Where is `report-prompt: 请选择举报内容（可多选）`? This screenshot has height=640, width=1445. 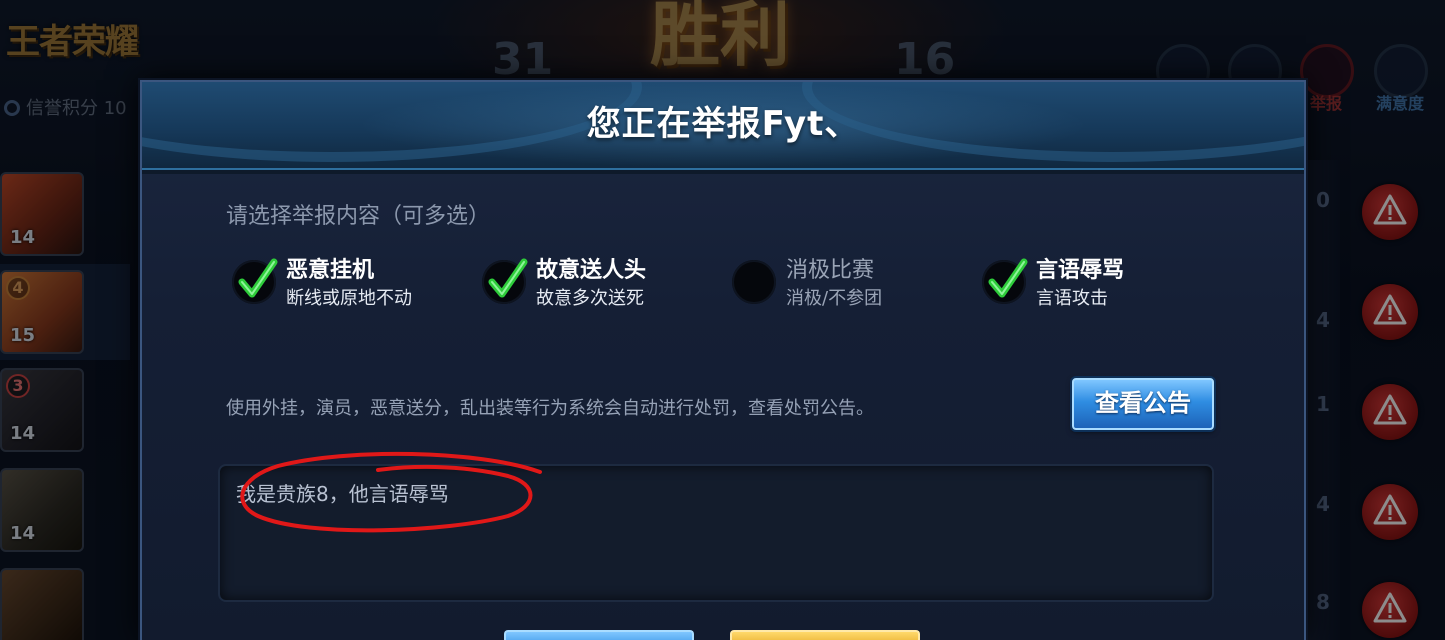
report-prompt: 请选择举报内容（可多选） is located at coordinates (358, 216).